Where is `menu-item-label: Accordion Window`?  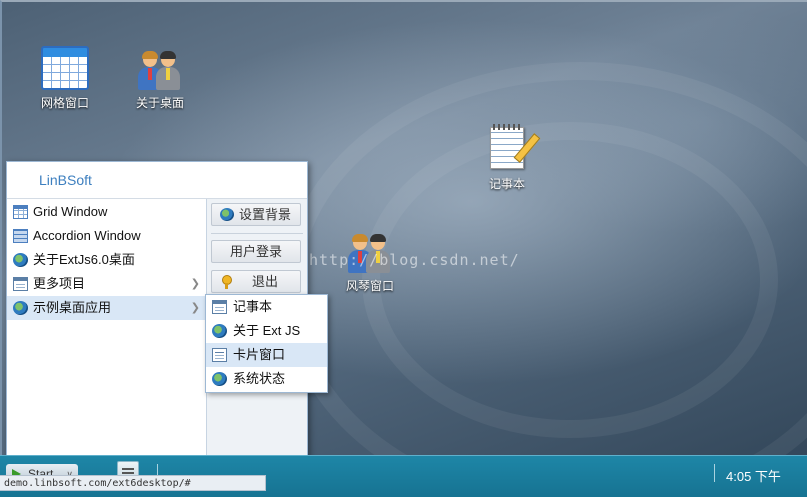 menu-item-label: Accordion Window is located at coordinates (87, 235).